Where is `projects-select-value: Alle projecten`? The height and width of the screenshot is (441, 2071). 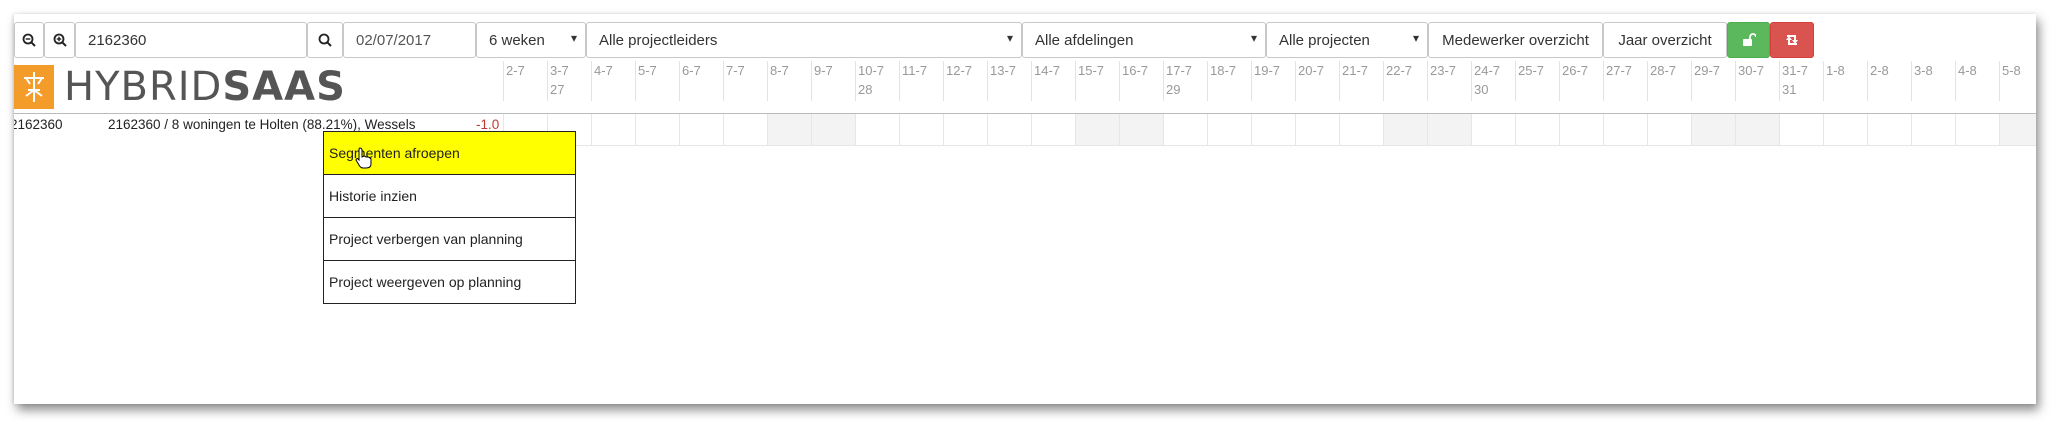 projects-select-value: Alle projecten is located at coordinates (1324, 40).